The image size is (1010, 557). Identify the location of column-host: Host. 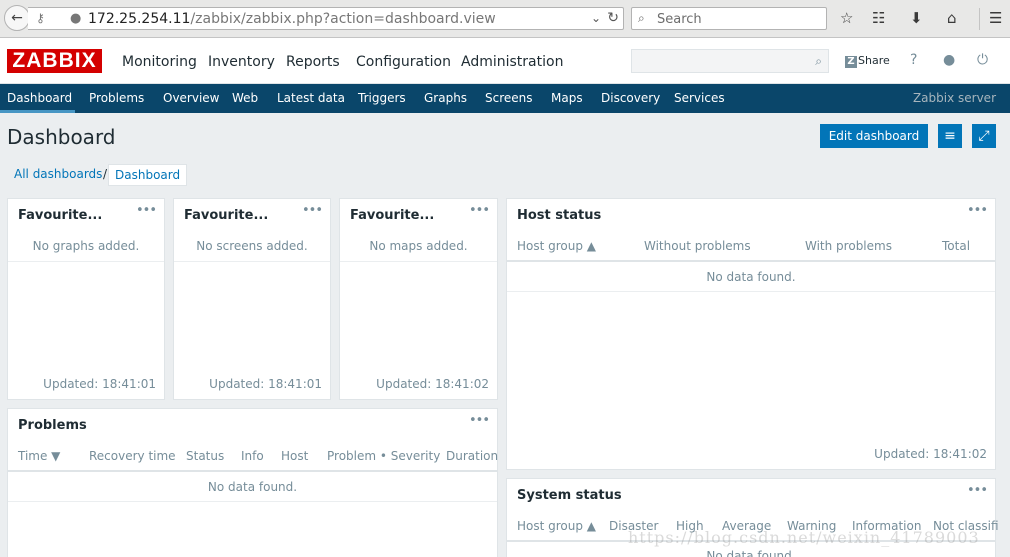
(295, 456).